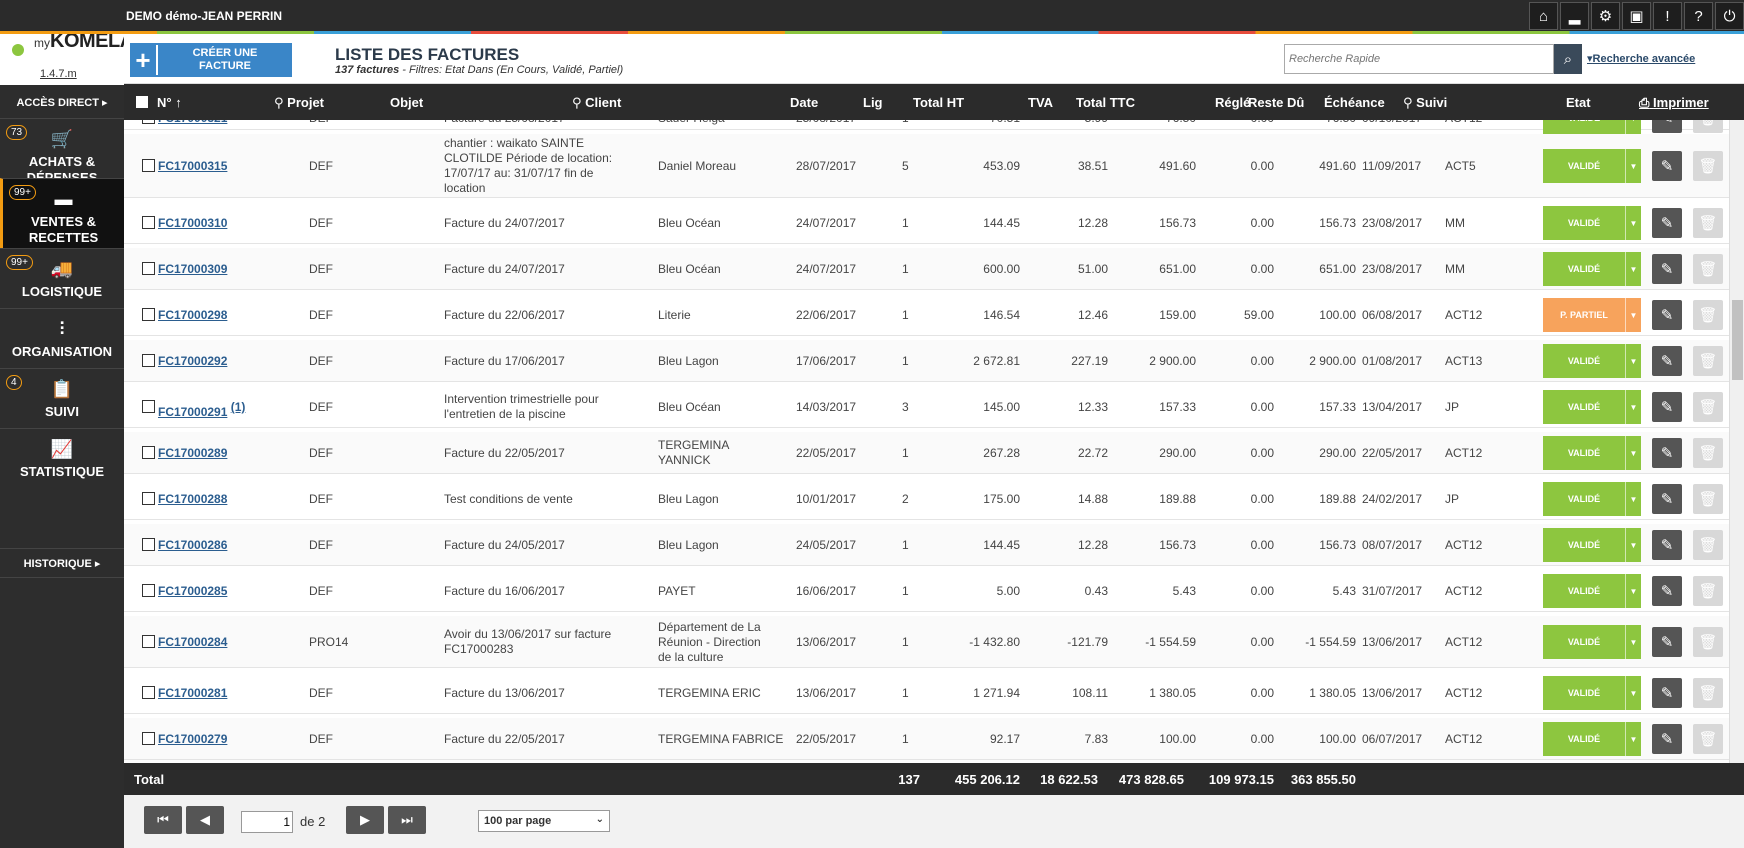  I want to click on attachment-count-link: (1), so click(238, 407).